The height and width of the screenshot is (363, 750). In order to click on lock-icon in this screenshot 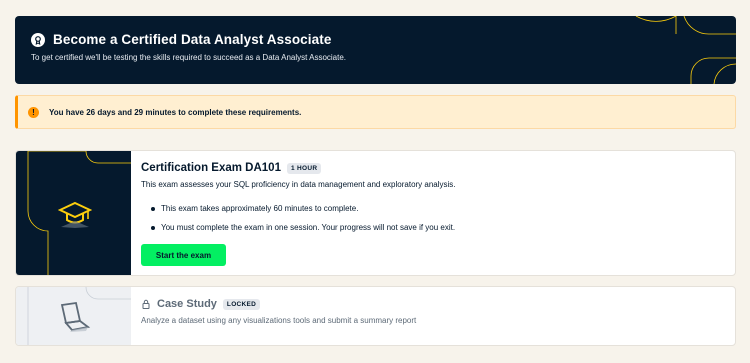, I will do `click(146, 304)`.